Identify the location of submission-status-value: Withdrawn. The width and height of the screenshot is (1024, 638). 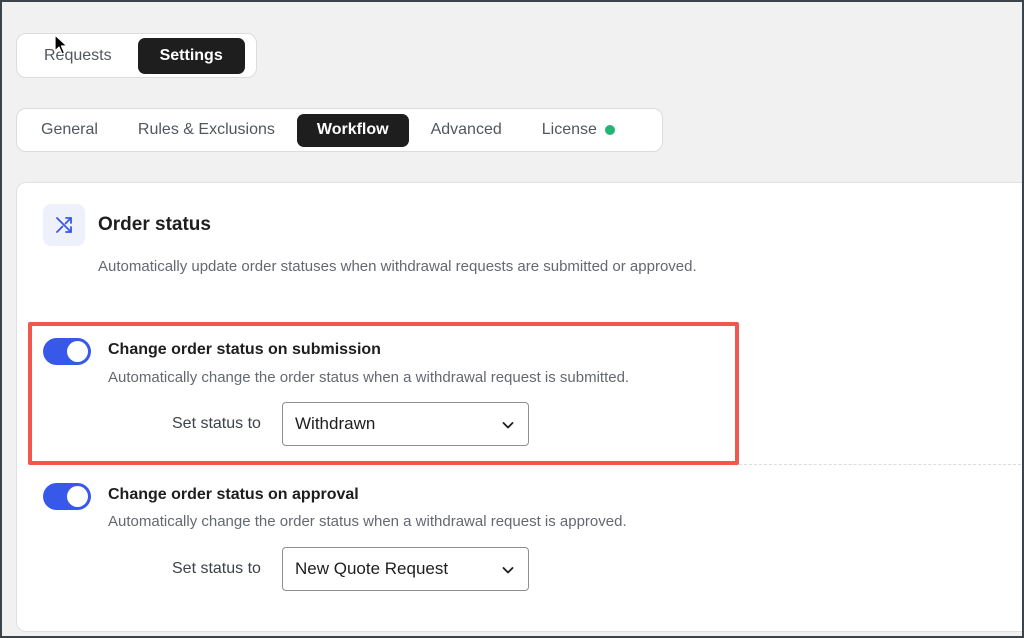
(335, 423).